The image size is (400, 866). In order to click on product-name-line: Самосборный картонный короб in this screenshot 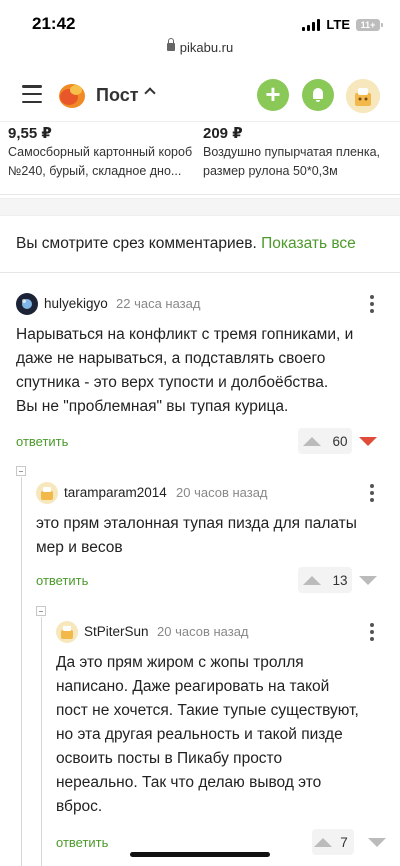, I will do `click(100, 152)`.